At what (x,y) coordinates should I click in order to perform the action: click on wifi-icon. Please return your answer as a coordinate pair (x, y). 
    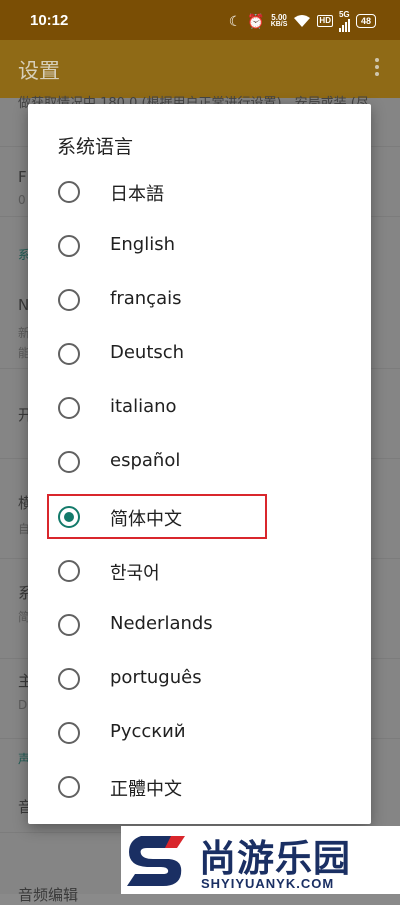
    Looking at the image, I should click on (302, 21).